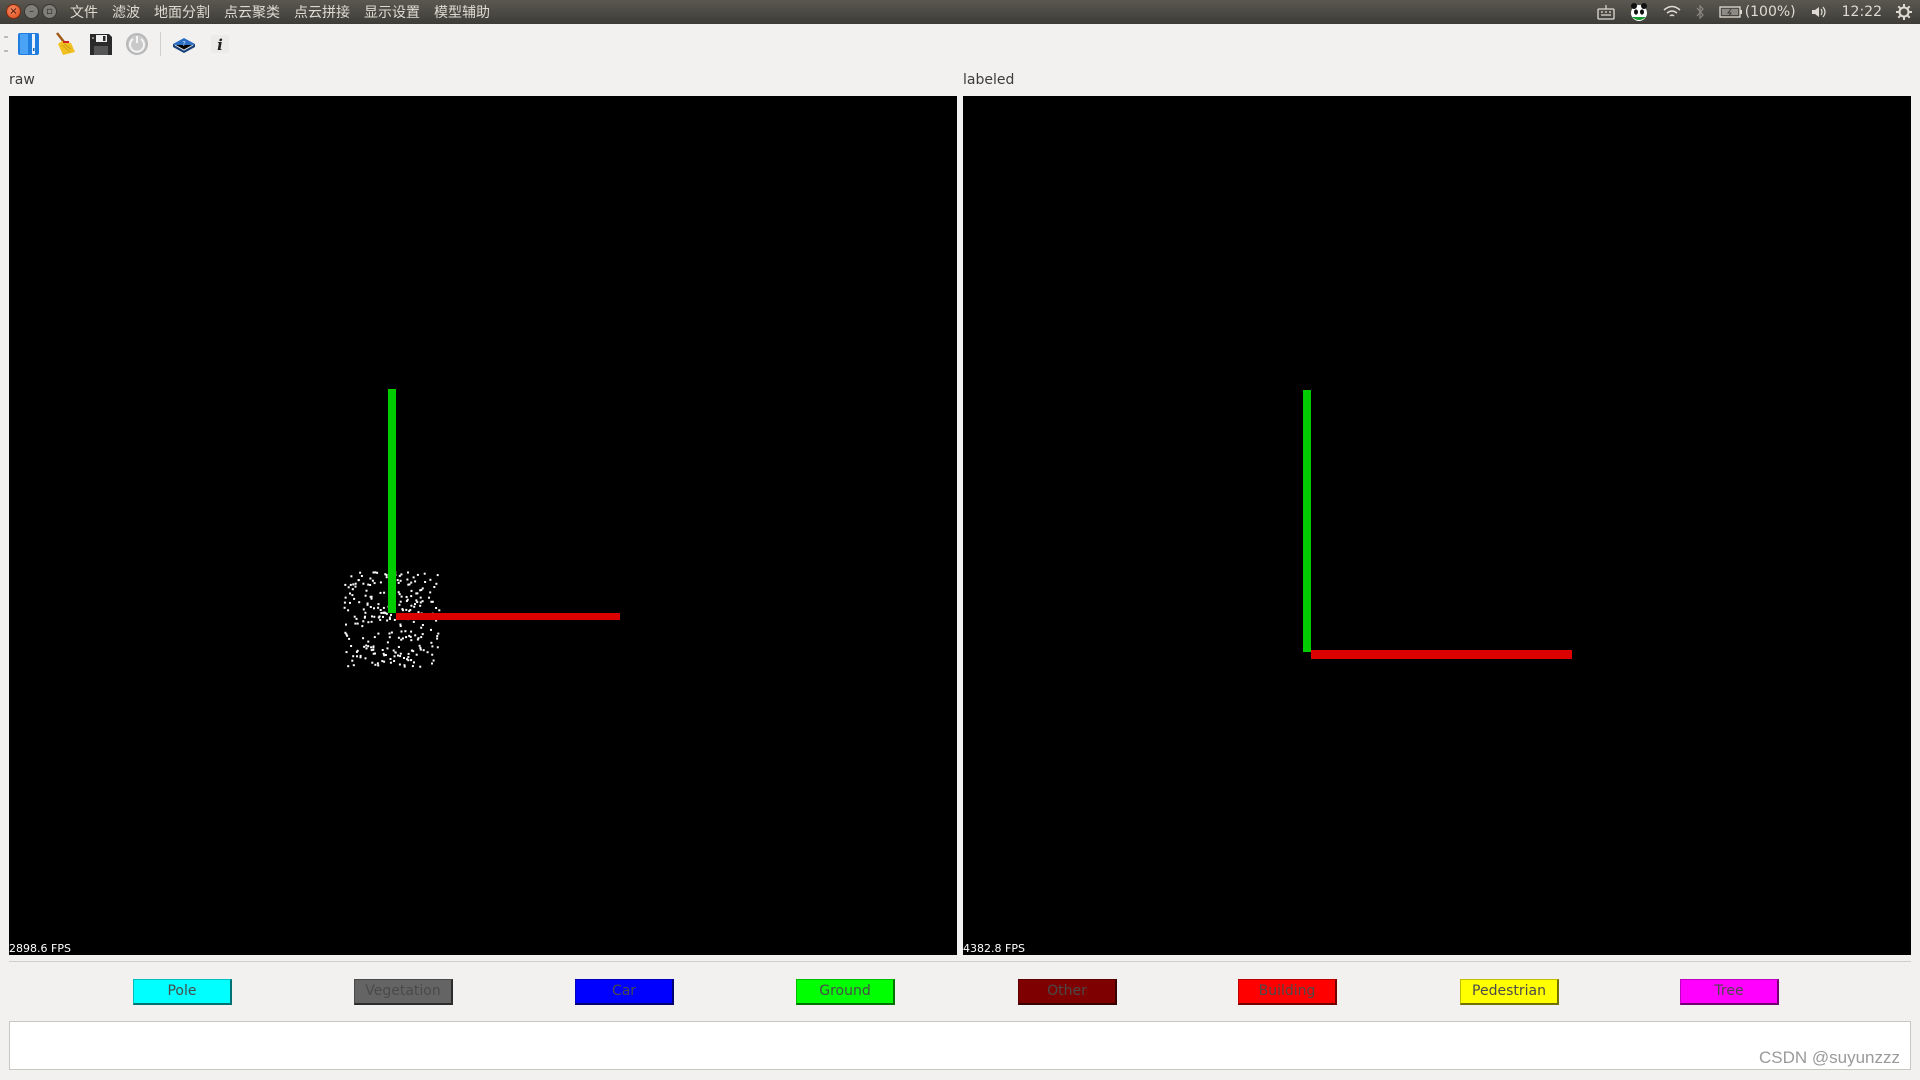 This screenshot has height=1080, width=1920. I want to click on volume-icon, so click(1819, 12).